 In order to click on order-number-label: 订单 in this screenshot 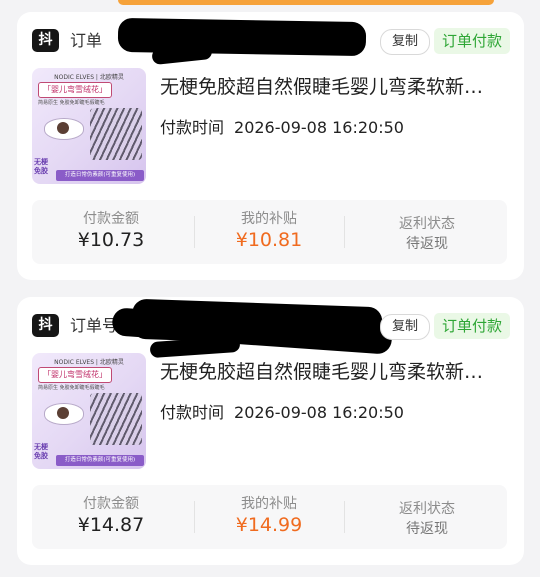, I will do `click(86, 40)`.